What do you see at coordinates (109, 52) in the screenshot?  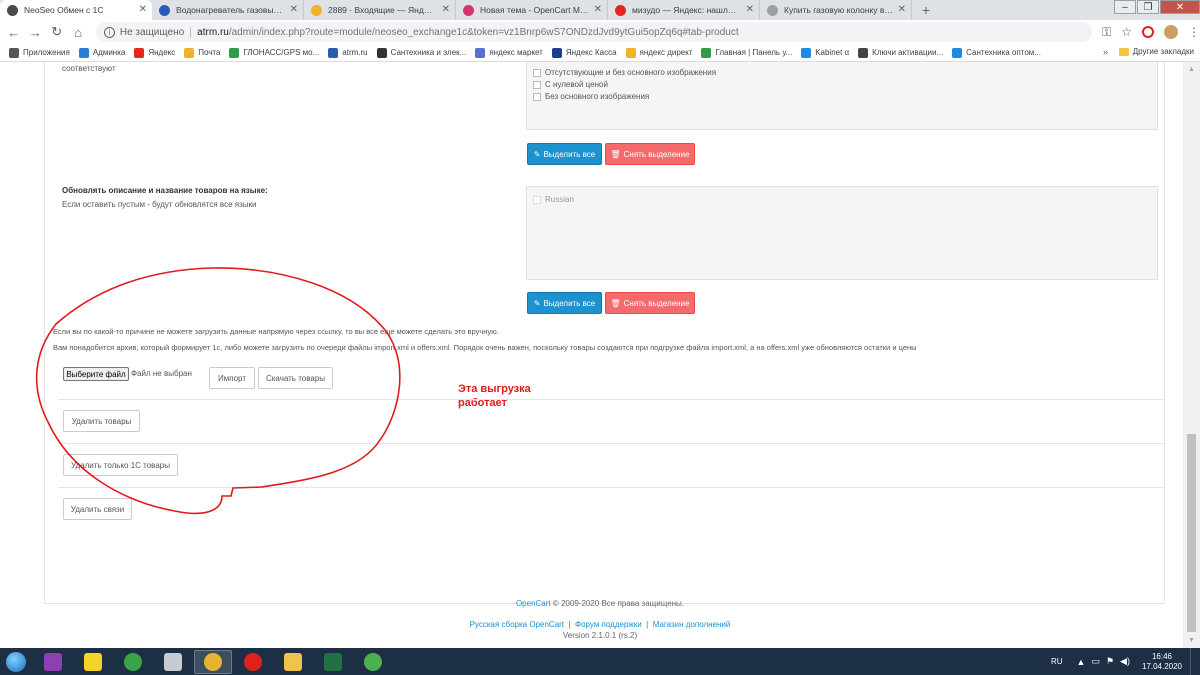 I see `bookmark-label: Админка` at bounding box center [109, 52].